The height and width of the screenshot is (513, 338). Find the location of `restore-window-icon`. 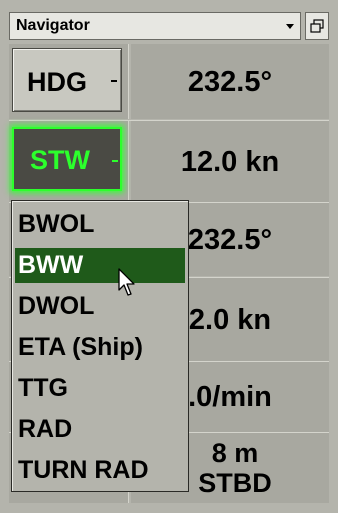

restore-window-icon is located at coordinates (317, 26).